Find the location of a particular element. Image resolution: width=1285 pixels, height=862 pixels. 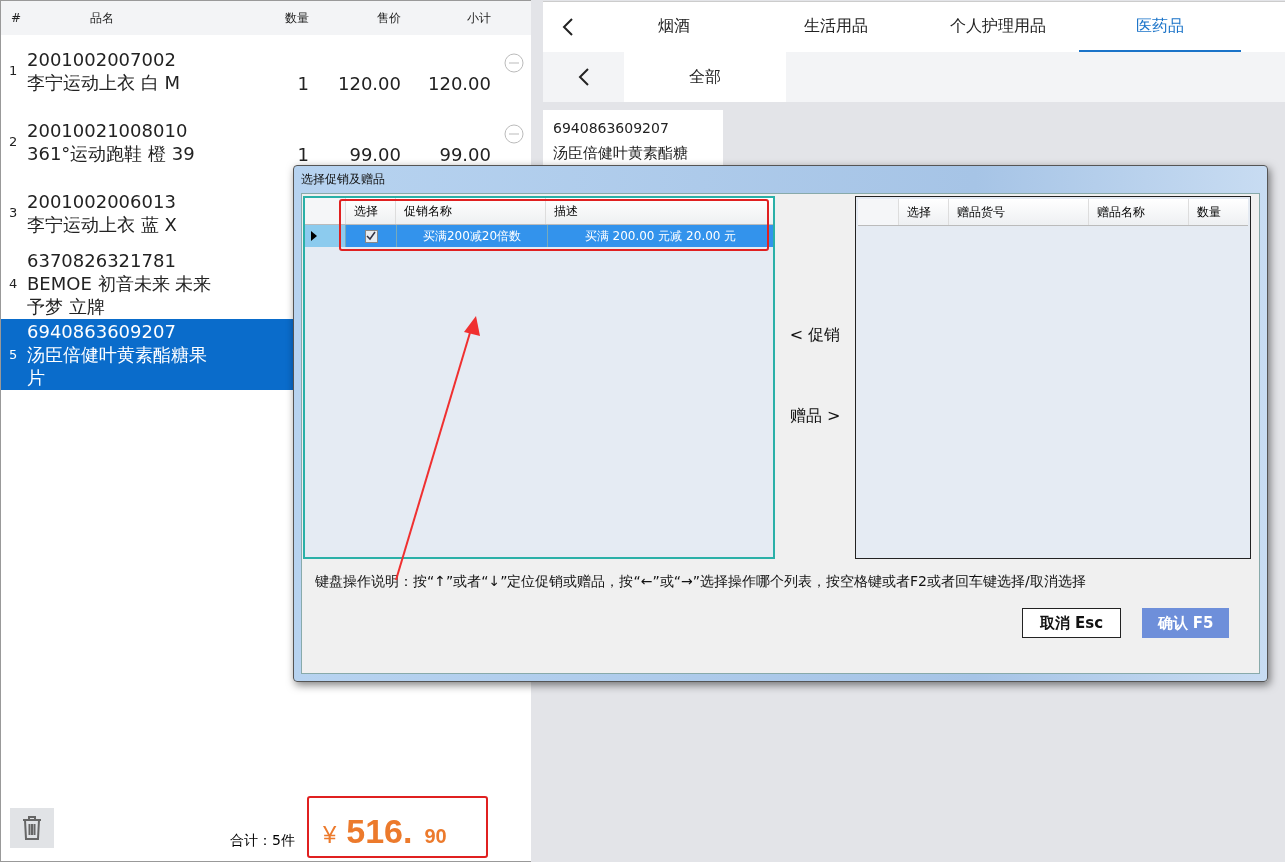

delete-button is located at coordinates (32, 828).